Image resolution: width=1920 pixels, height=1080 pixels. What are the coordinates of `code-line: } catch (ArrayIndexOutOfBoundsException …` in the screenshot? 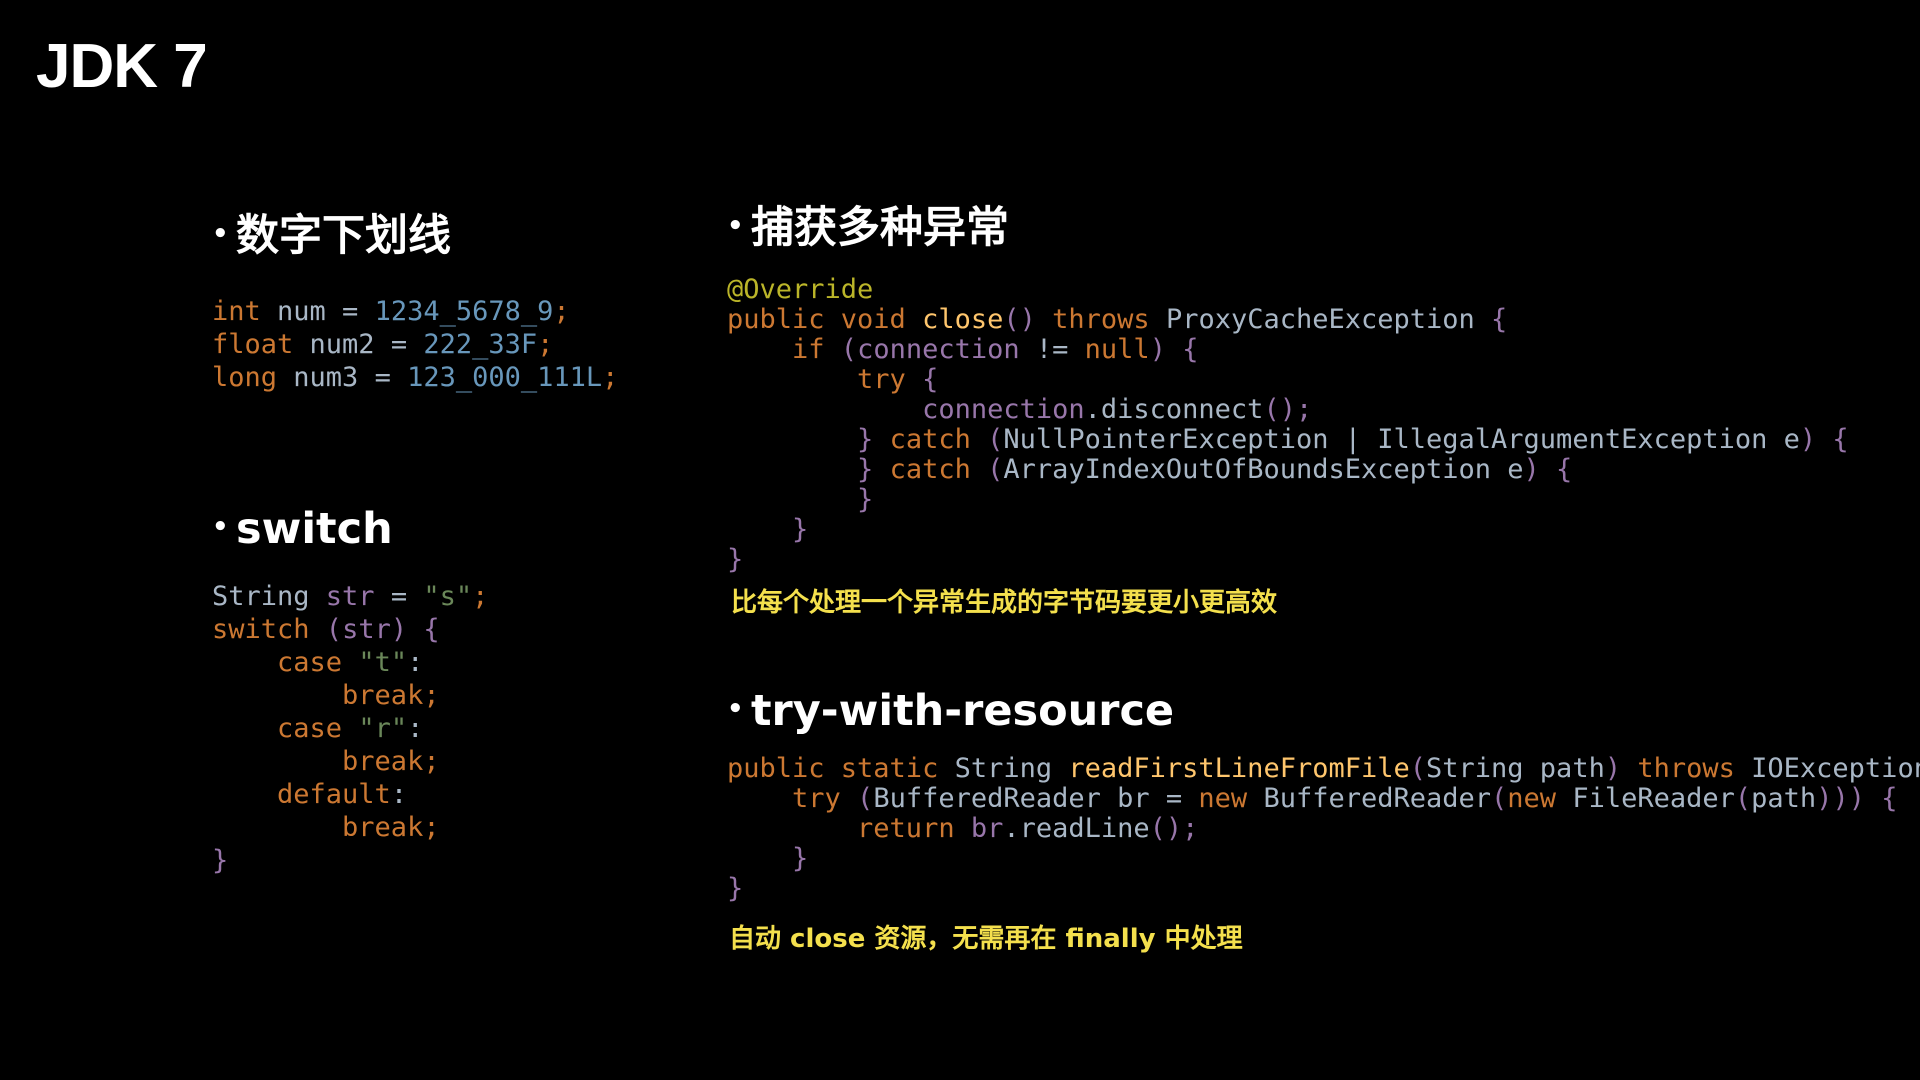 It's located at (1149, 469).